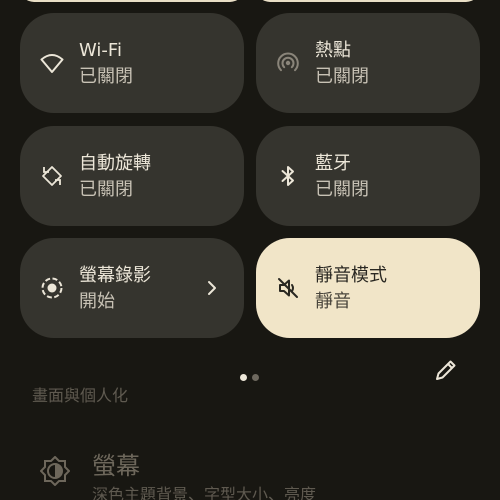  What do you see at coordinates (287, 176) in the screenshot?
I see `bluetooth-icon` at bounding box center [287, 176].